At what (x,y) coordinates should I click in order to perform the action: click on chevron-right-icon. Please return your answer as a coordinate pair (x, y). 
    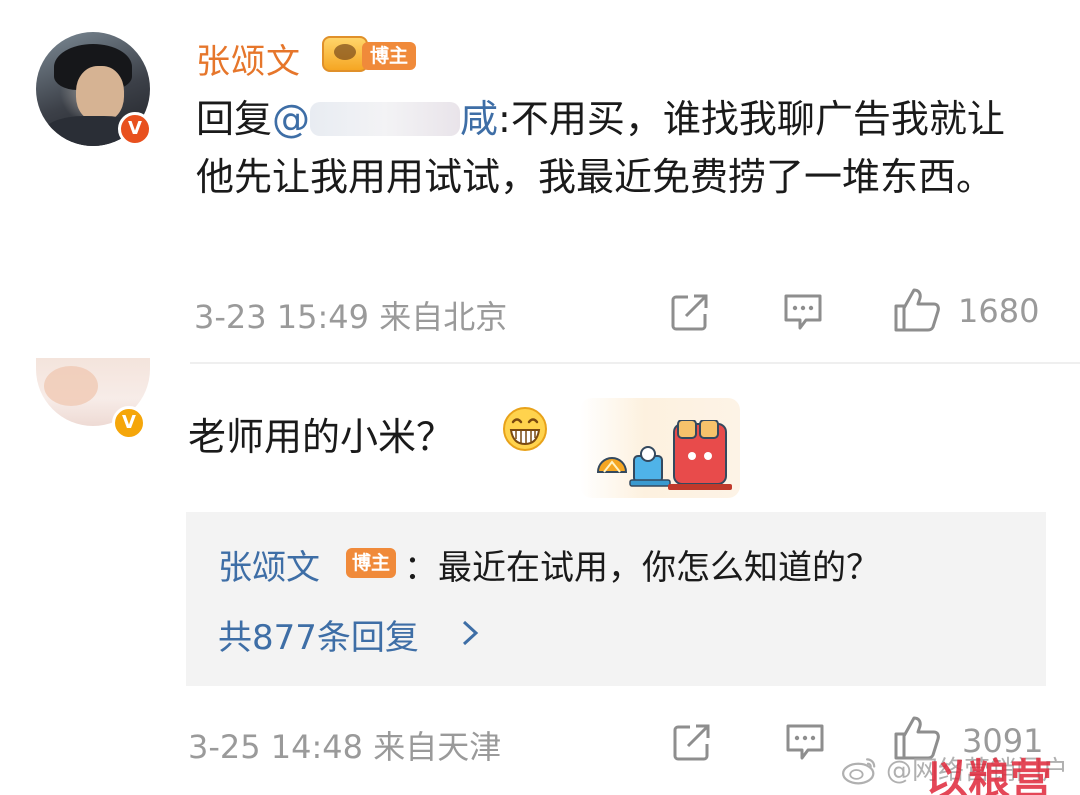
    Looking at the image, I should click on (470, 633).